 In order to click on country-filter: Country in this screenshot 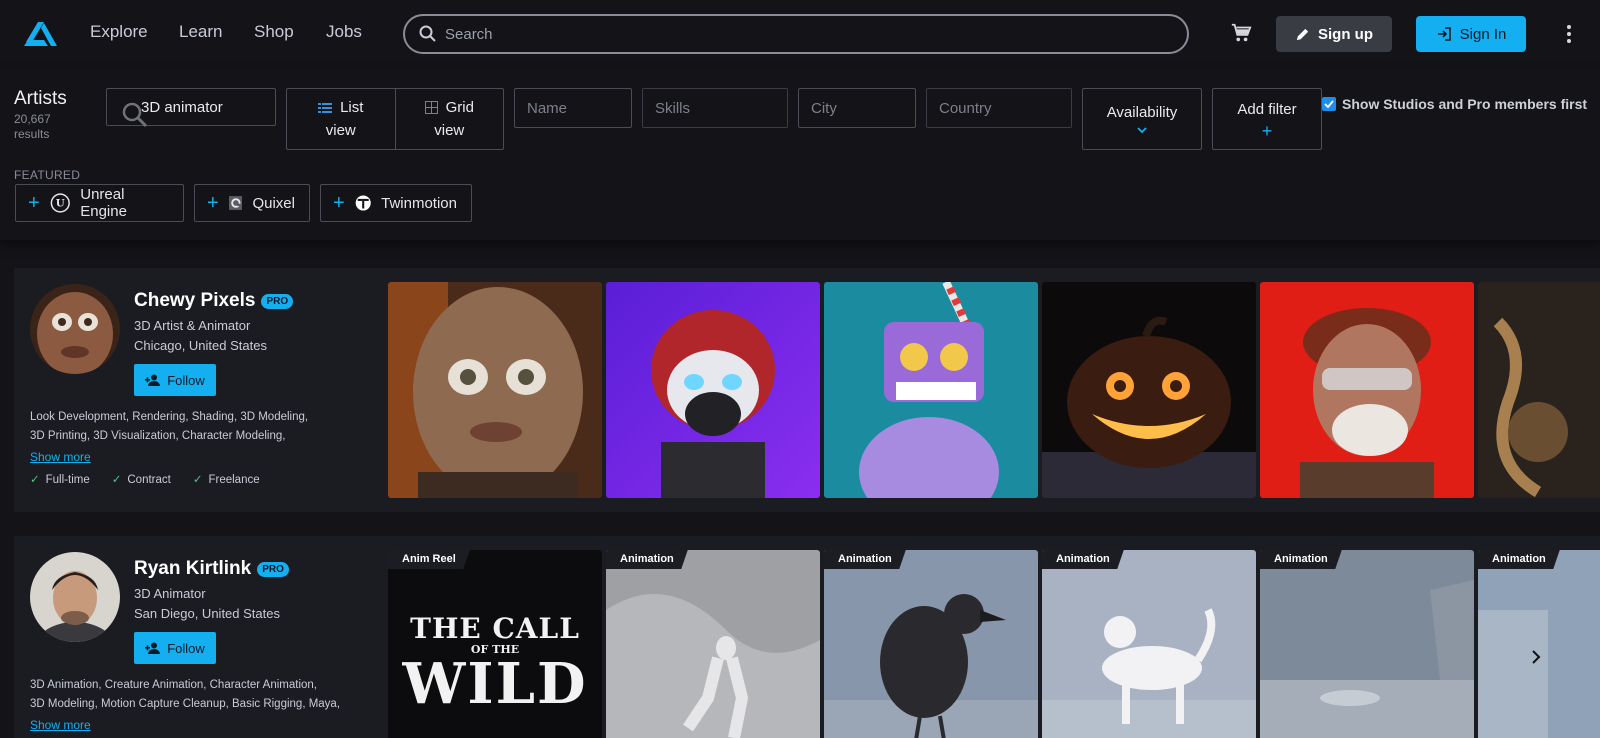, I will do `click(999, 108)`.